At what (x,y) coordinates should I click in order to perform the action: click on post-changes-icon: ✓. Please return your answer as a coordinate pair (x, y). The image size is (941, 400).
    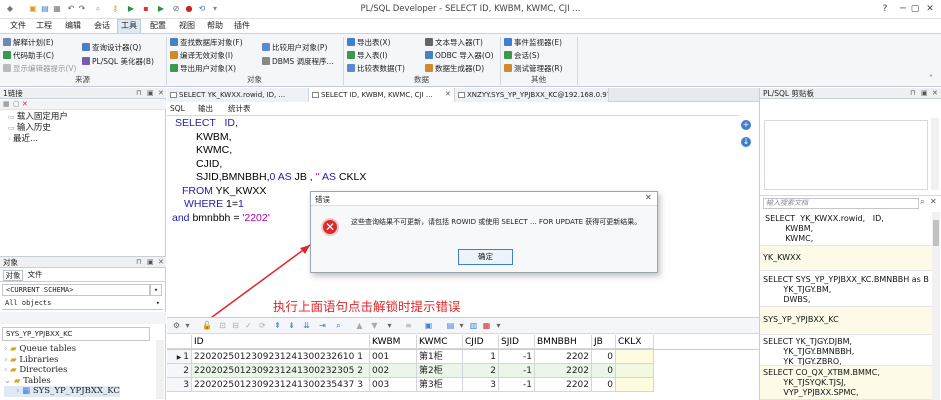
    Looking at the image, I should click on (248, 325).